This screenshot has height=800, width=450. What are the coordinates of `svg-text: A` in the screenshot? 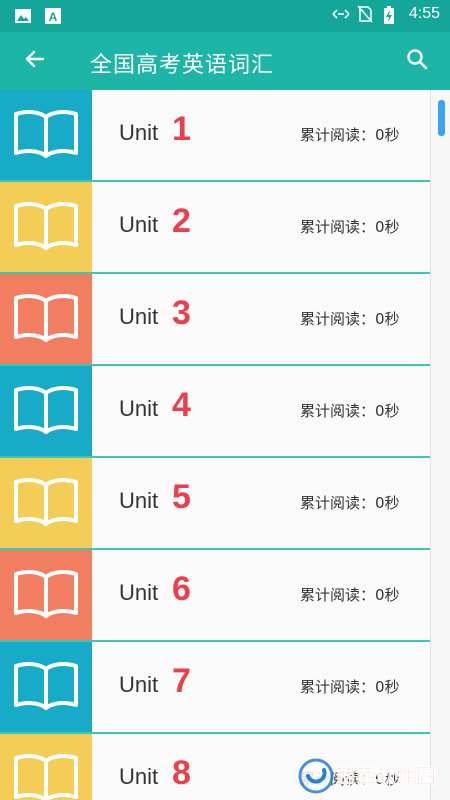 It's located at (53, 17).